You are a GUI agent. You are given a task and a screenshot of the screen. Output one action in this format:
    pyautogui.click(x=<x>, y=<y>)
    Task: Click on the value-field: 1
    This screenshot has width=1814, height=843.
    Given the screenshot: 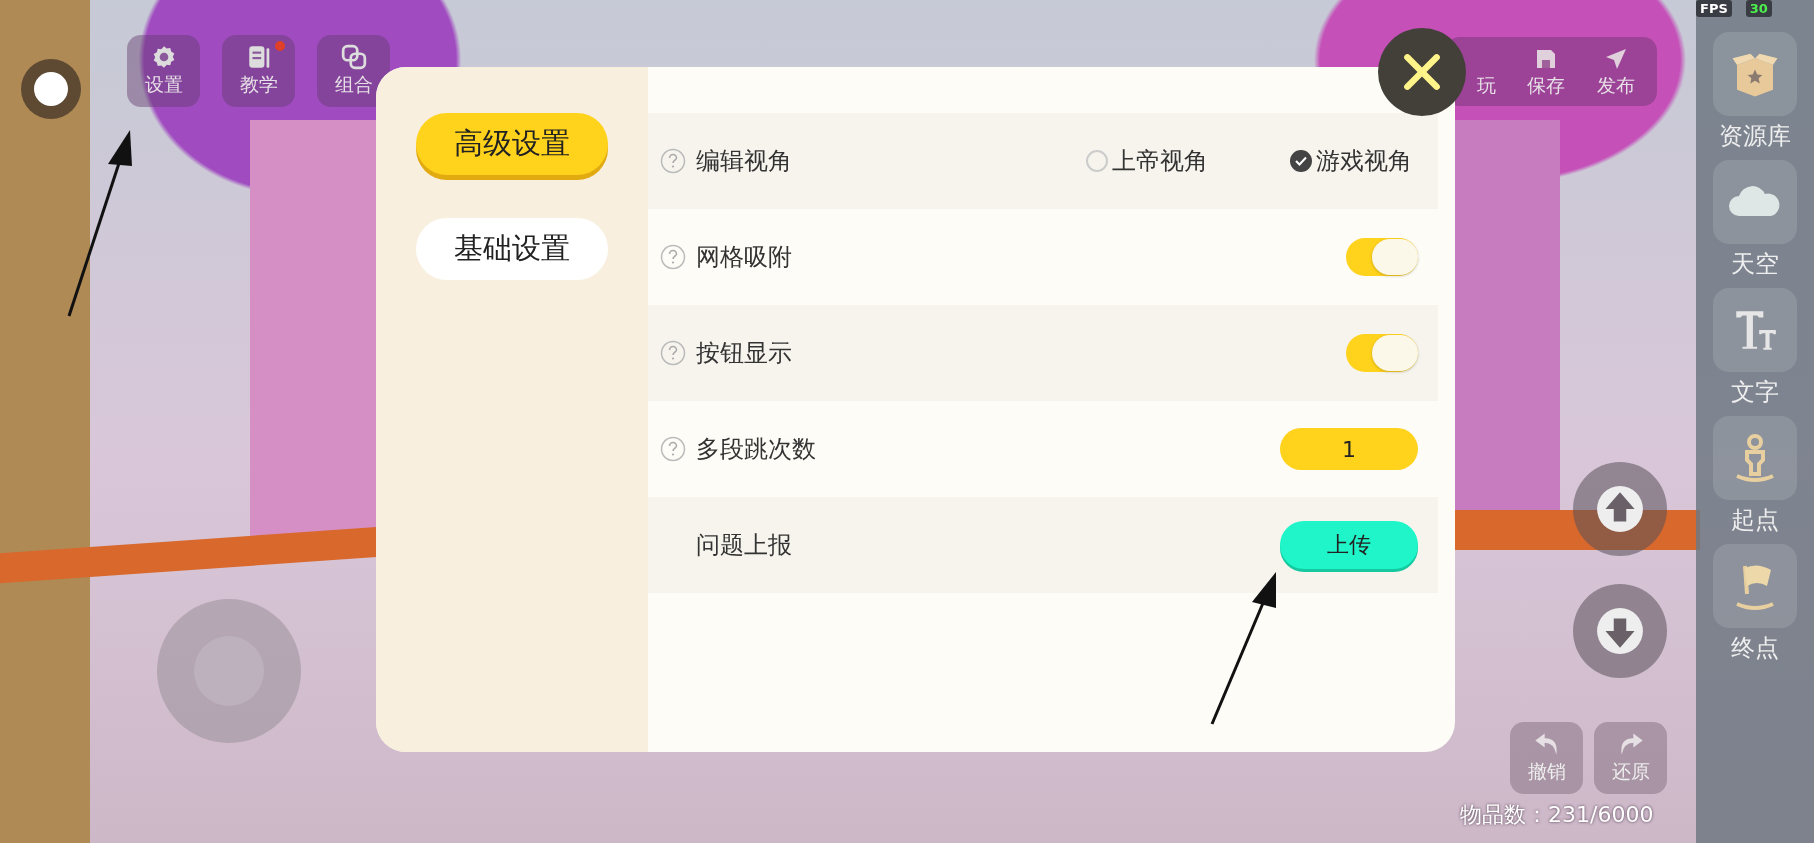 What is the action you would take?
    pyautogui.click(x=1349, y=449)
    